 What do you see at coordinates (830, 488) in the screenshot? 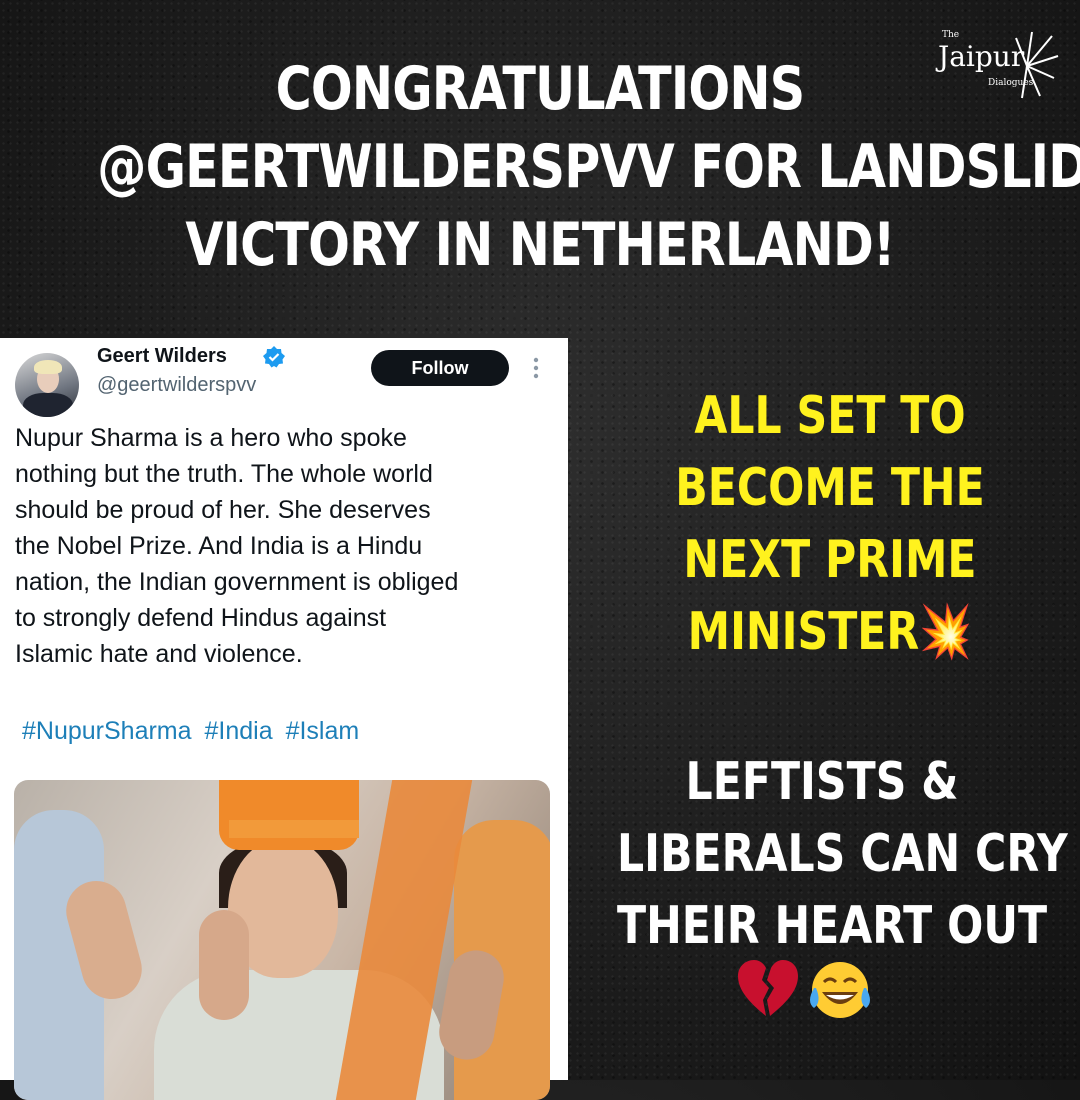
I see `callout-line: BECOME THE` at bounding box center [830, 488].